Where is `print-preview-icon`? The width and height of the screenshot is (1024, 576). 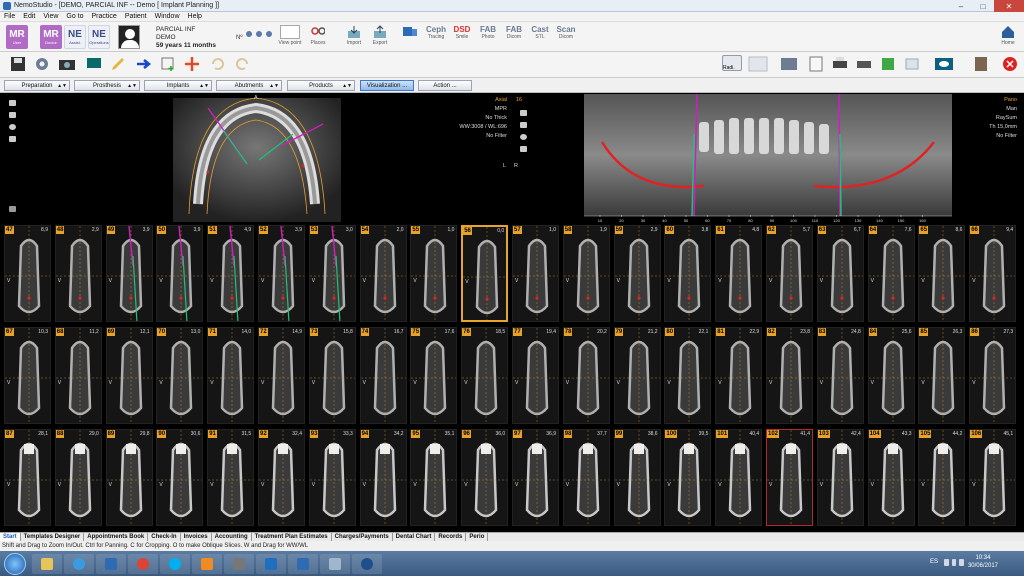 print-preview-icon is located at coordinates (864, 64).